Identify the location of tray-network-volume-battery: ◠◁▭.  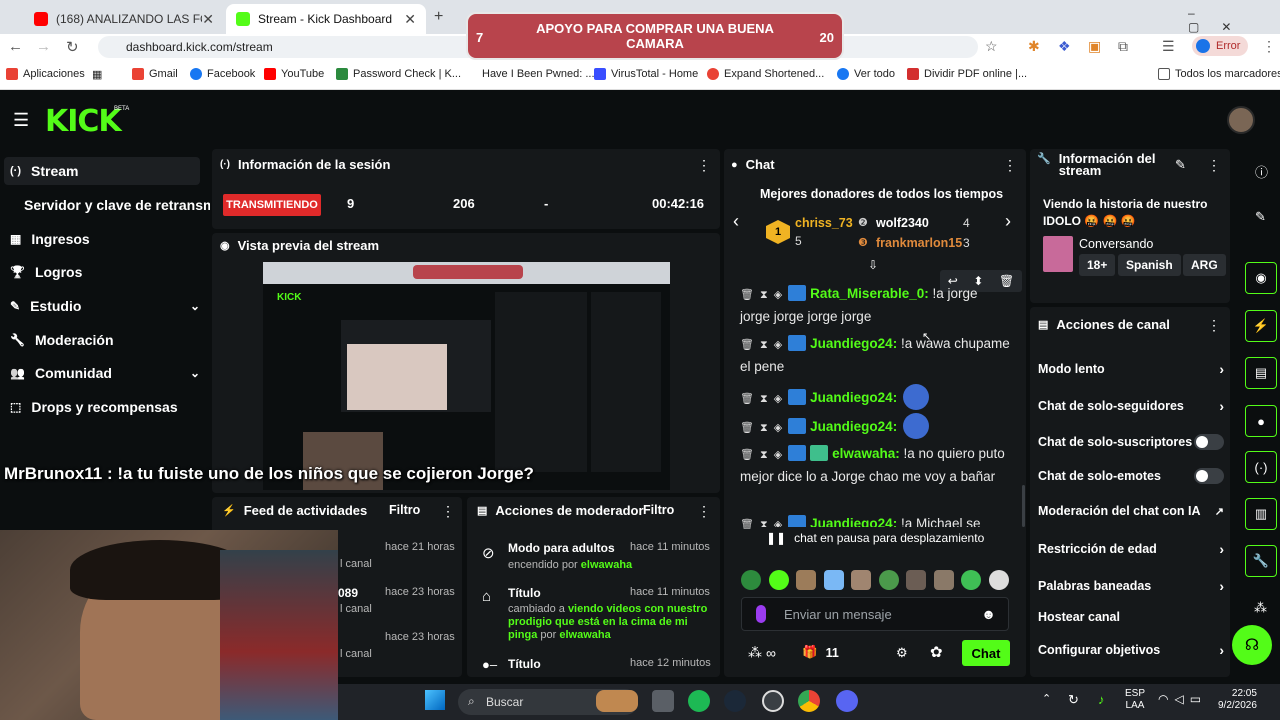
(1182, 699).